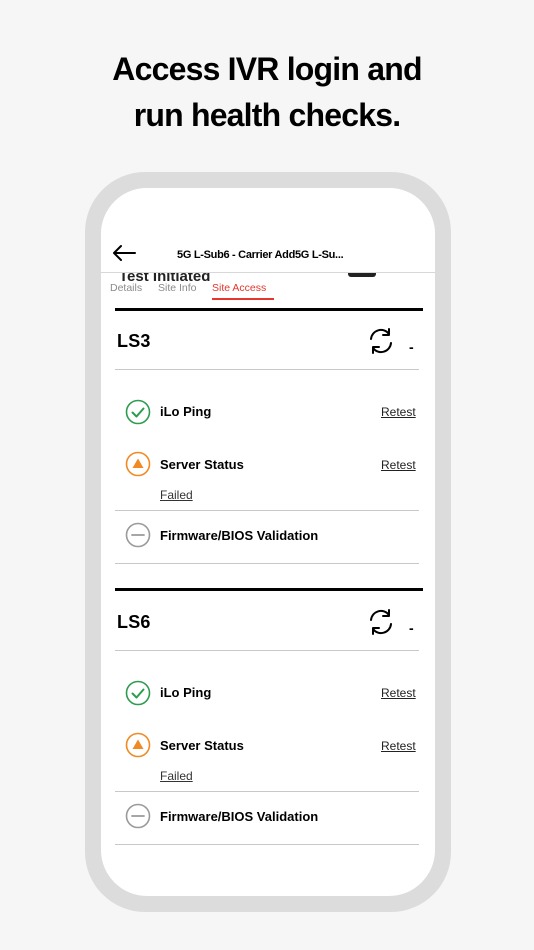 The width and height of the screenshot is (534, 950). I want to click on back-arrow-icon, so click(124, 253).